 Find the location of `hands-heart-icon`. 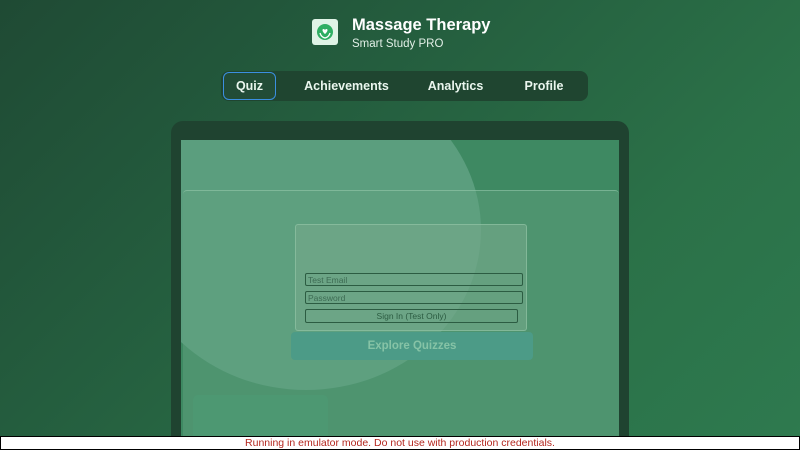

hands-heart-icon is located at coordinates (325, 32).